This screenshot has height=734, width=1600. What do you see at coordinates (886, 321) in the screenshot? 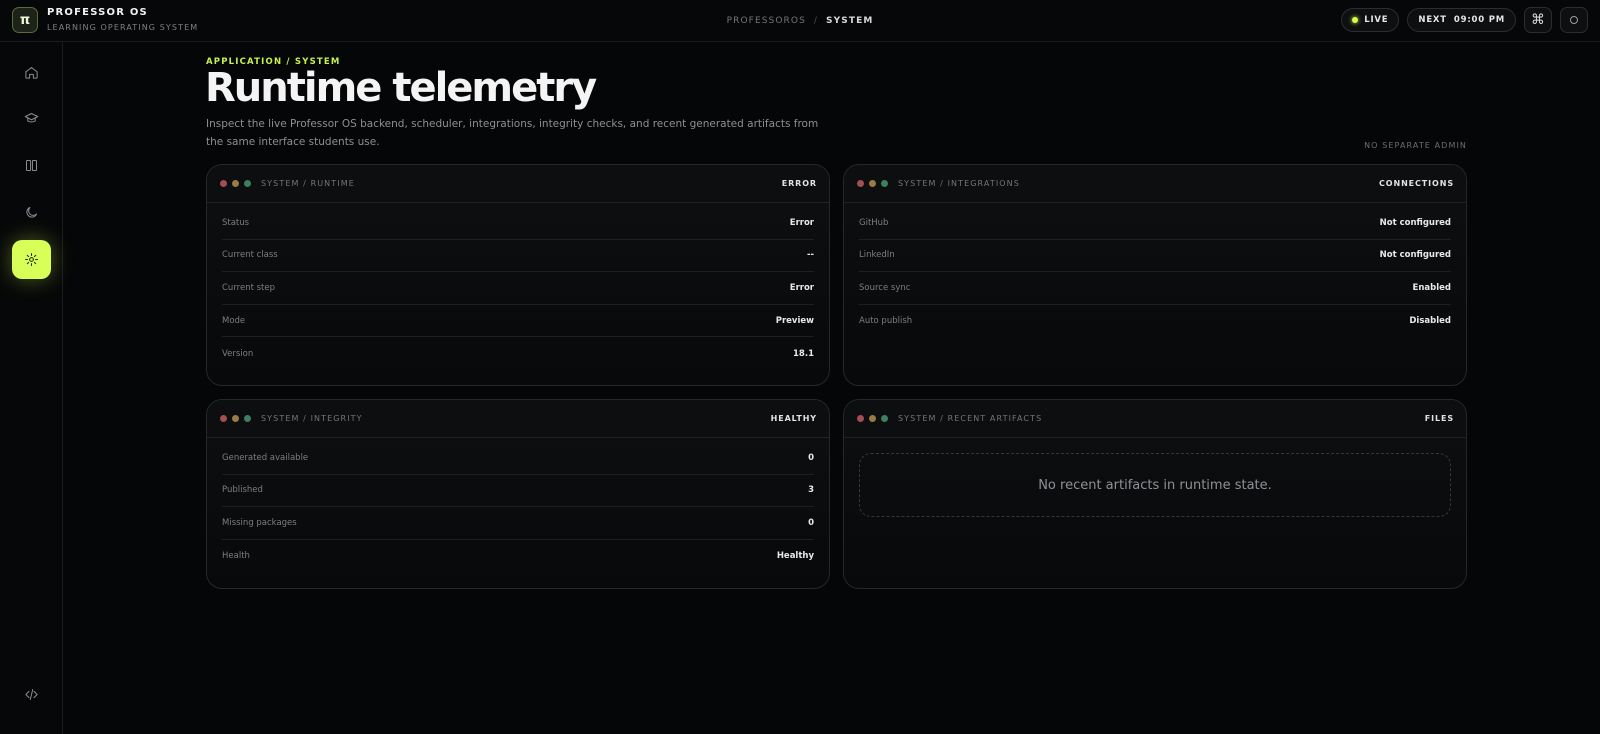
I see `row-label: Auto publish` at bounding box center [886, 321].